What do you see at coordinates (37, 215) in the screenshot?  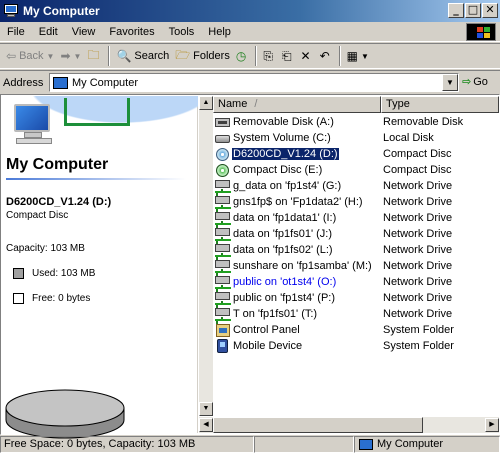 I see `selected-item-type: Compact Disc` at bounding box center [37, 215].